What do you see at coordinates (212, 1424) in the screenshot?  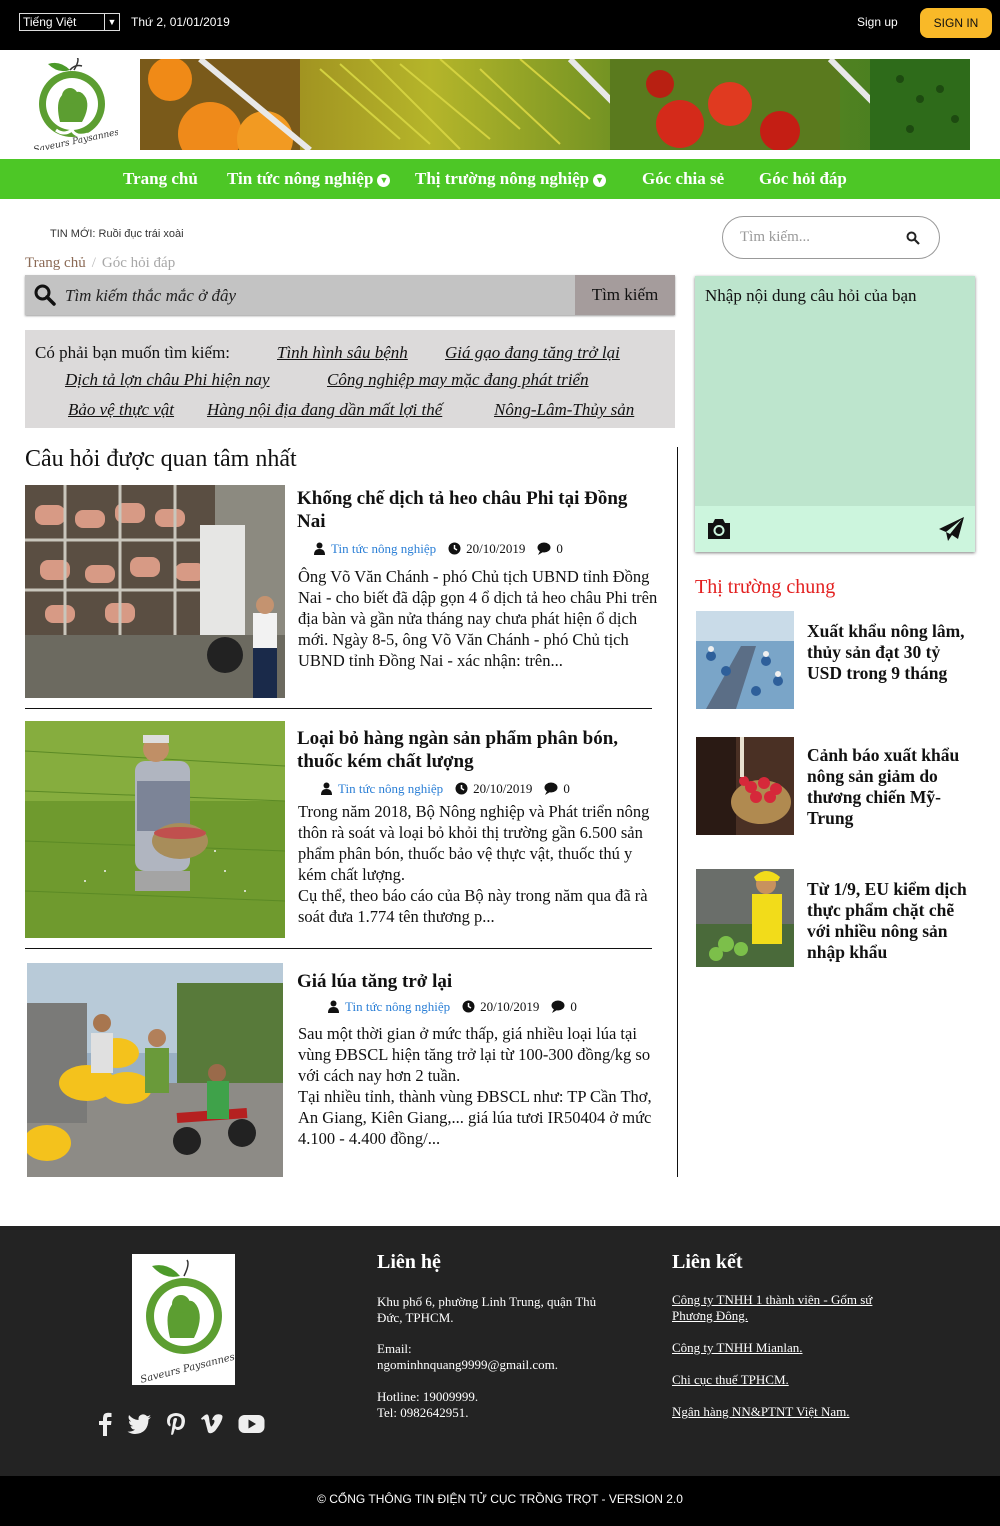 I see `vimeo-icon` at bounding box center [212, 1424].